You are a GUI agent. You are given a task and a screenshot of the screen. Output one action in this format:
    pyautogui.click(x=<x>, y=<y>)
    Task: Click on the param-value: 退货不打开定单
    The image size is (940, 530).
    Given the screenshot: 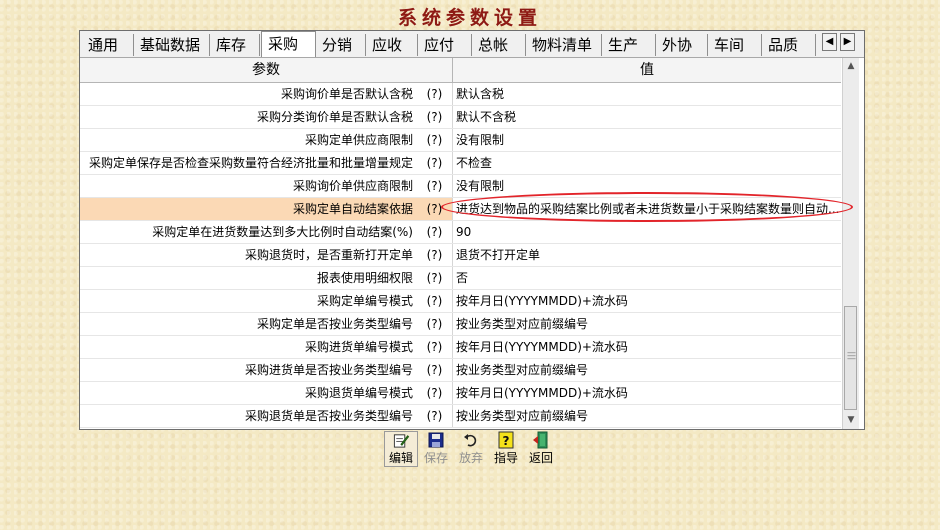 What is the action you would take?
    pyautogui.click(x=647, y=255)
    